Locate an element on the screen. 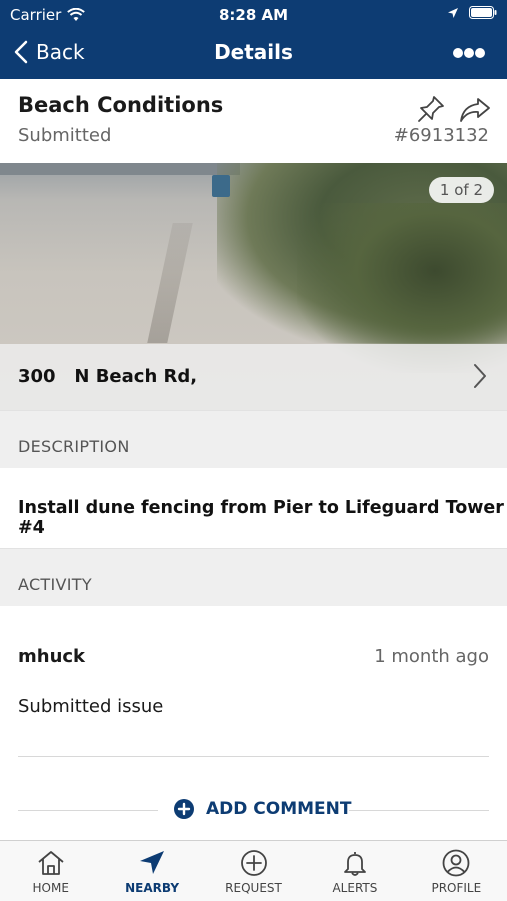 This screenshot has height=901, width=507. status-time: 8:28 AM is located at coordinates (253, 15).